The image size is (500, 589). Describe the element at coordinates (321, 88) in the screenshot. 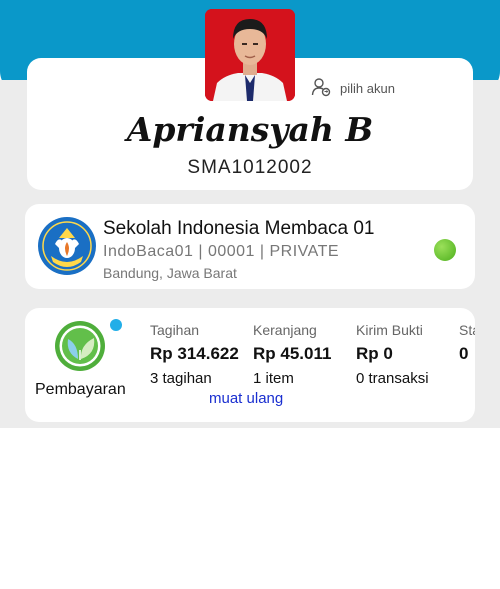

I see `user-switch-icon` at that location.